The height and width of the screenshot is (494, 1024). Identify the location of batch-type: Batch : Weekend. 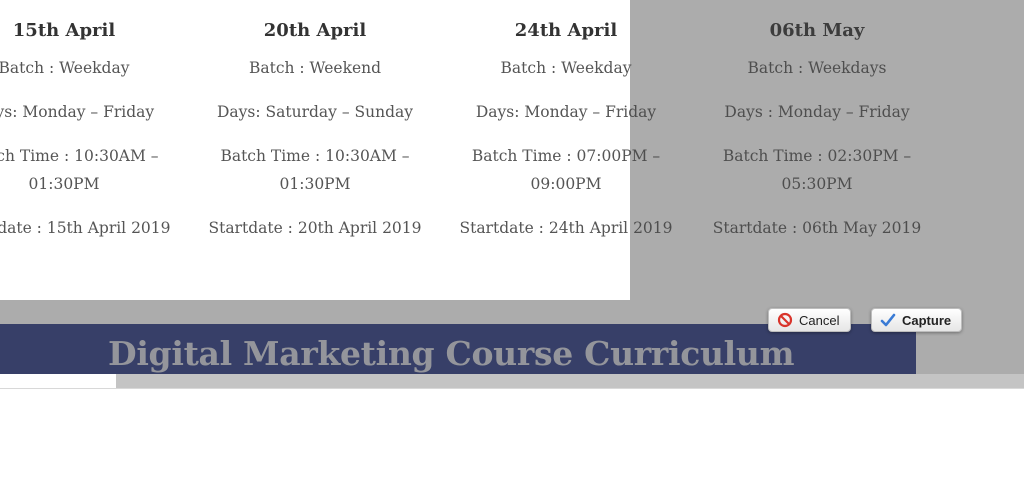
(315, 68).